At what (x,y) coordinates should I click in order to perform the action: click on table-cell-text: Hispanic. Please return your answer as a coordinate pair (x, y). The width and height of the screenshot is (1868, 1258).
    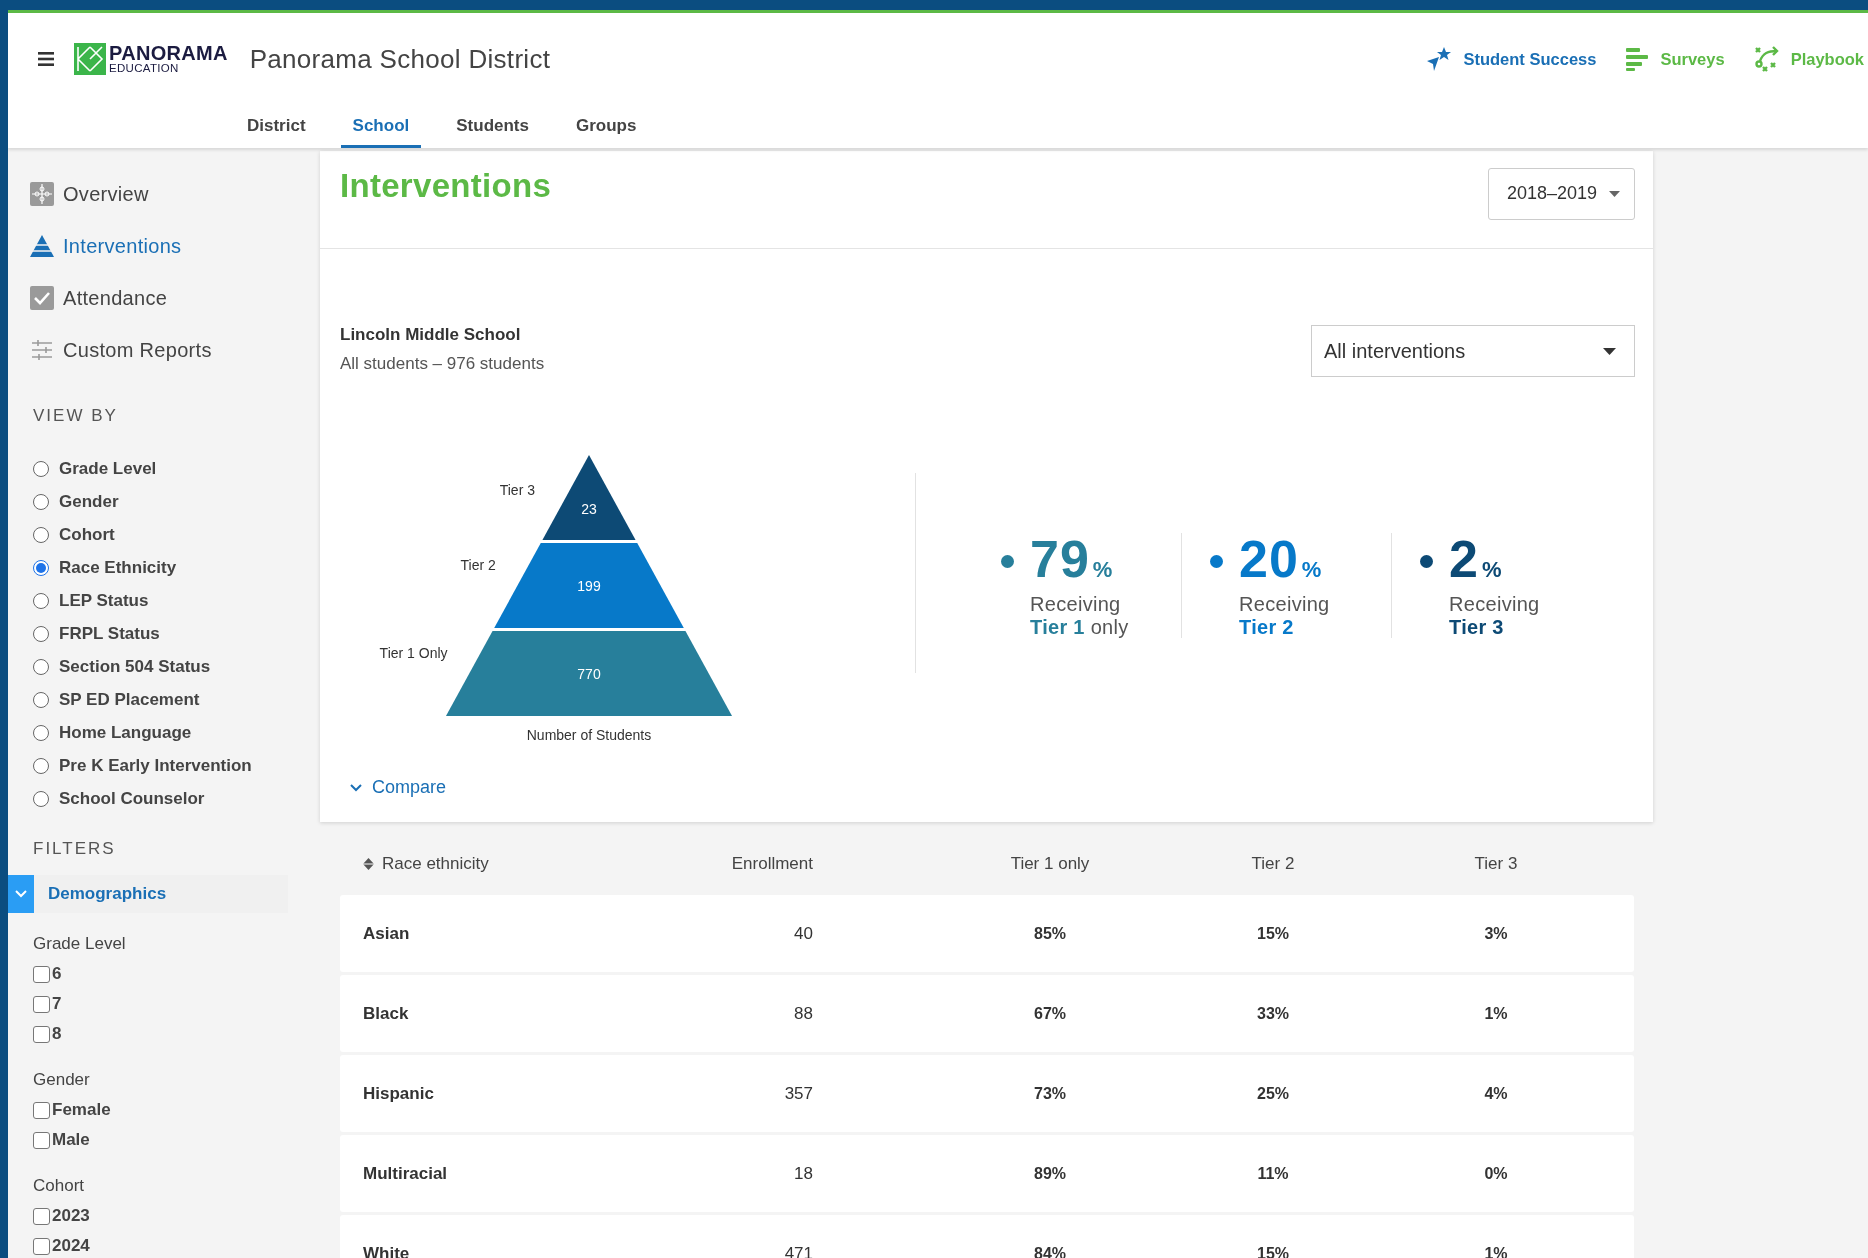
    Looking at the image, I should click on (398, 1093).